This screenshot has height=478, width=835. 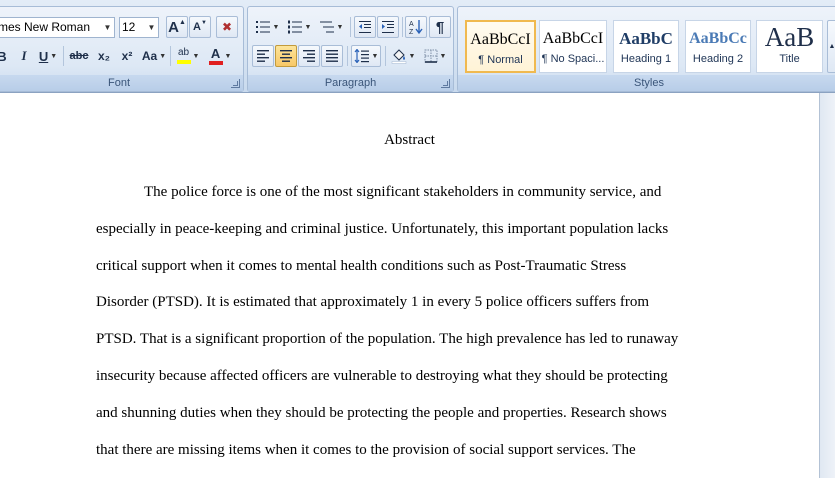 I want to click on font-group-label: Font, so click(x=121, y=83).